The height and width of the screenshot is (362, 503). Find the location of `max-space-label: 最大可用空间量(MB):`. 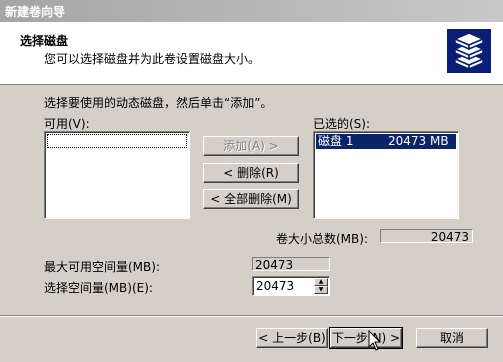

max-space-label: 最大可用空间量(MB): is located at coordinates (102, 267).